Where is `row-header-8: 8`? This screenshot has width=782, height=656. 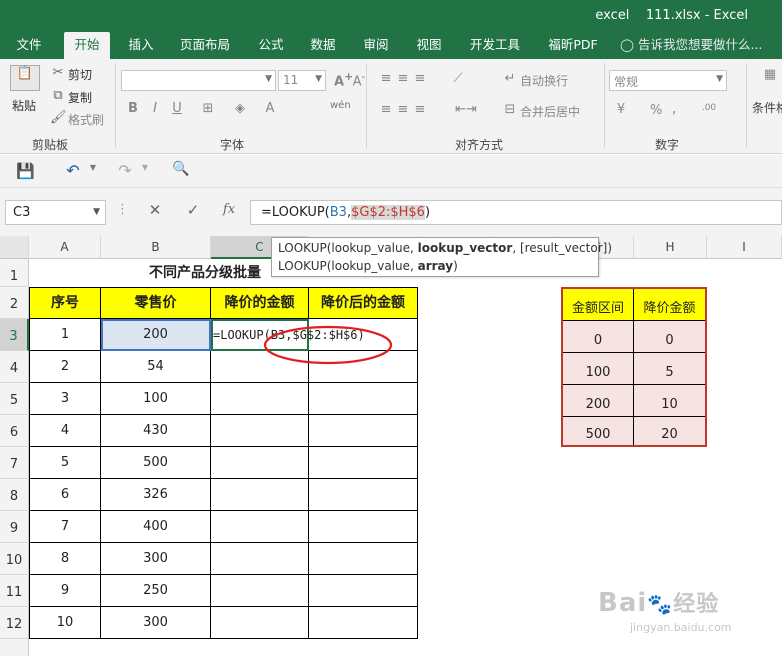
row-header-8: 8 is located at coordinates (14, 495).